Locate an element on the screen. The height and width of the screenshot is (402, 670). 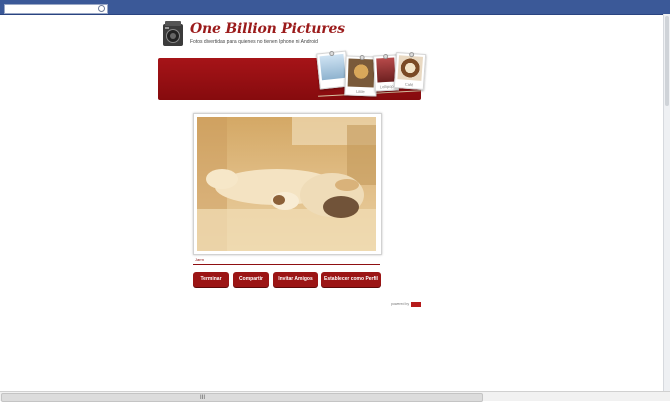
finish-button: Terminar is located at coordinates (211, 279).